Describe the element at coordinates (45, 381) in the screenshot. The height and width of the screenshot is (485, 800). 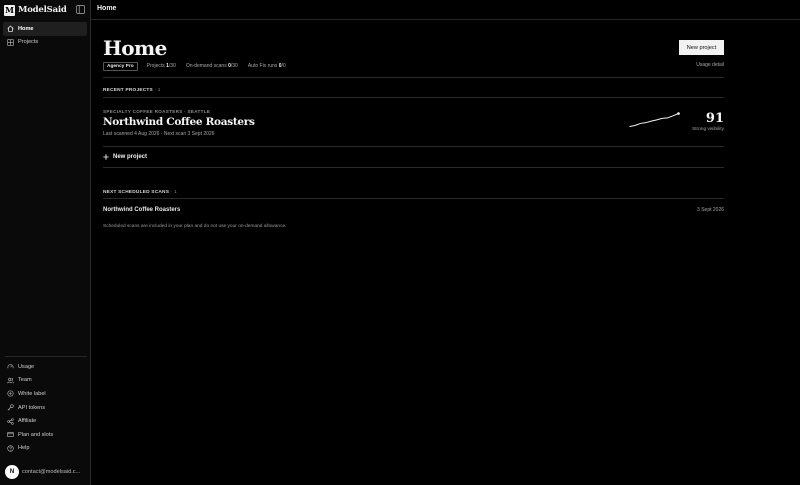
I see `sidebar-item-team: Team` at that location.